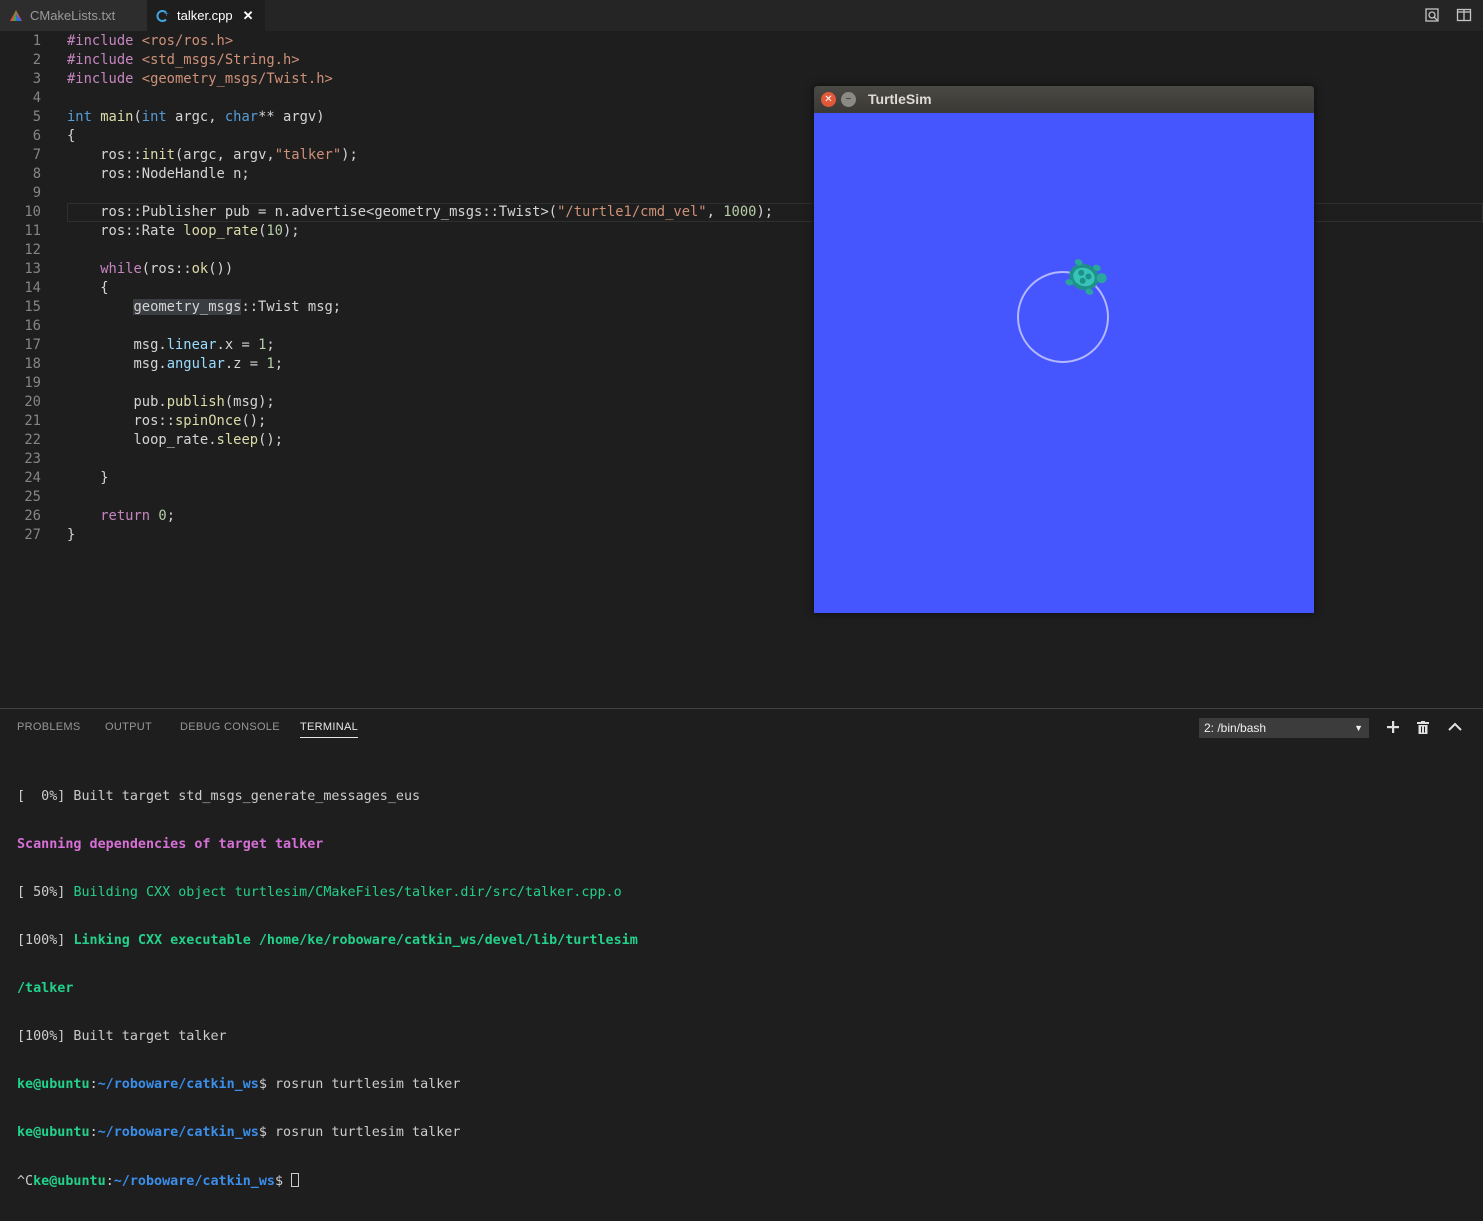  Describe the element at coordinates (230, 727) in the screenshot. I see `tab-debug-console: DEBUG CONSOLE` at that location.